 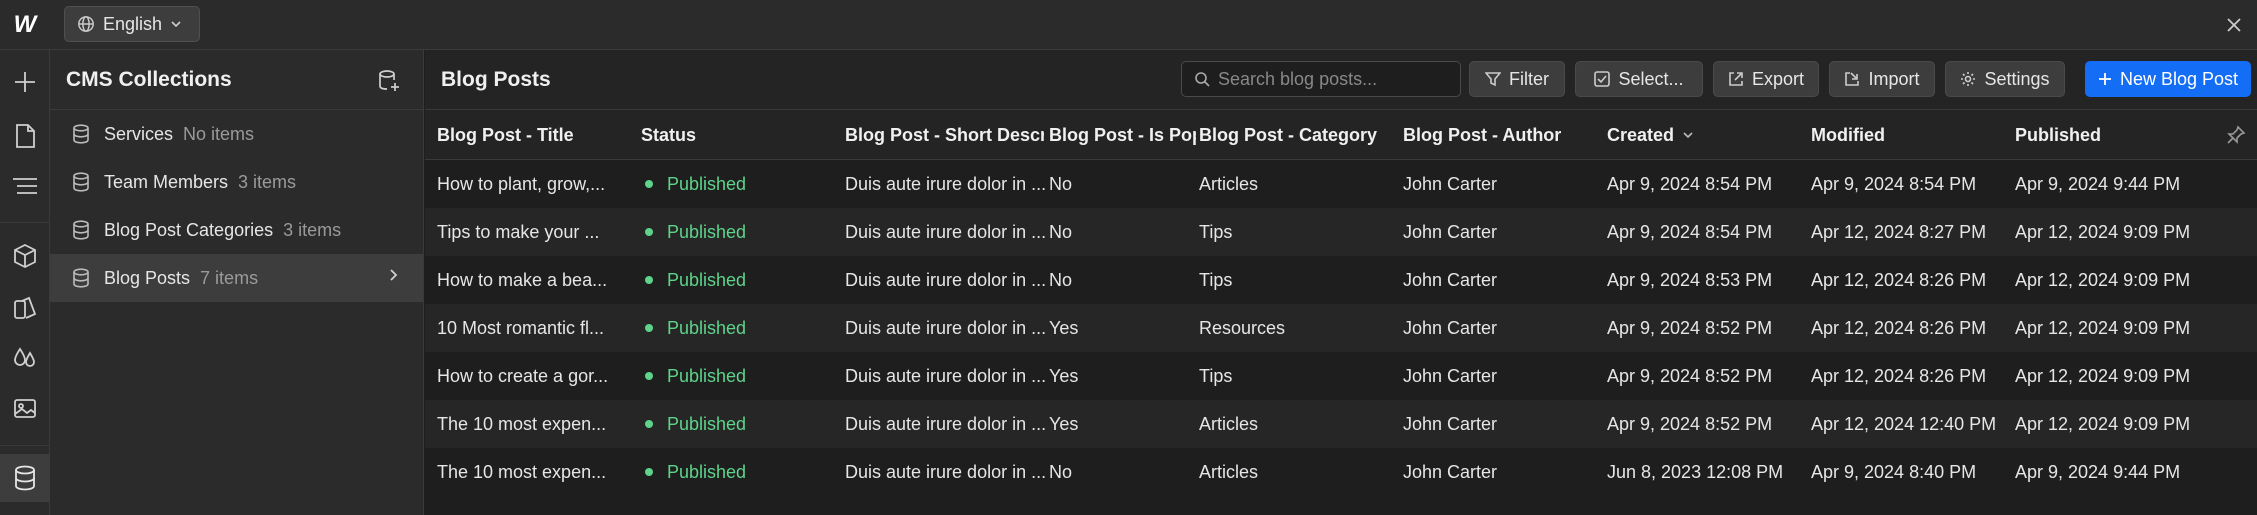 I want to click on new-blog-post-button: New Blog Post, so click(x=2168, y=79).